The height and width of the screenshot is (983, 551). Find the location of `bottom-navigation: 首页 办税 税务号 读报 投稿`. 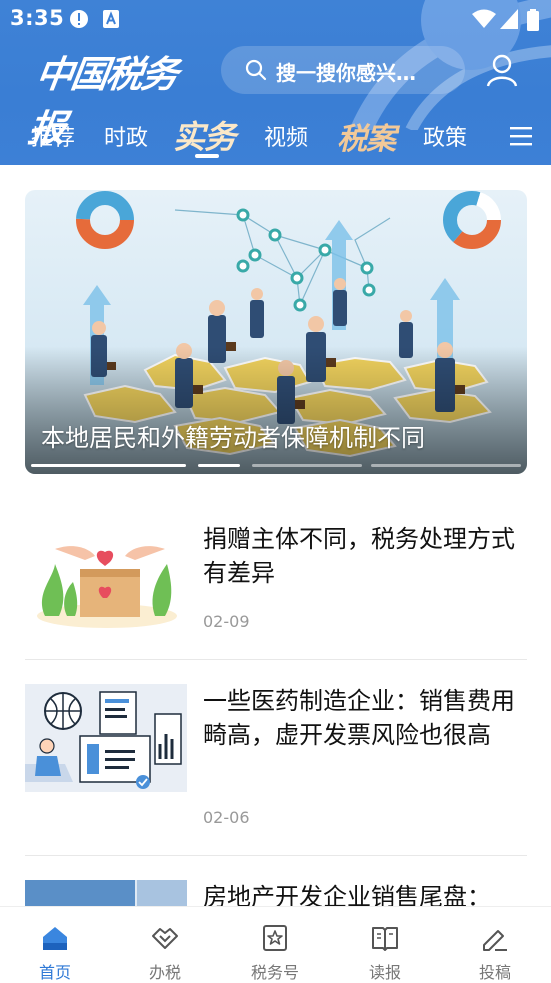

bottom-navigation: 首页 办税 税务号 读报 投稿 is located at coordinates (275, 944).